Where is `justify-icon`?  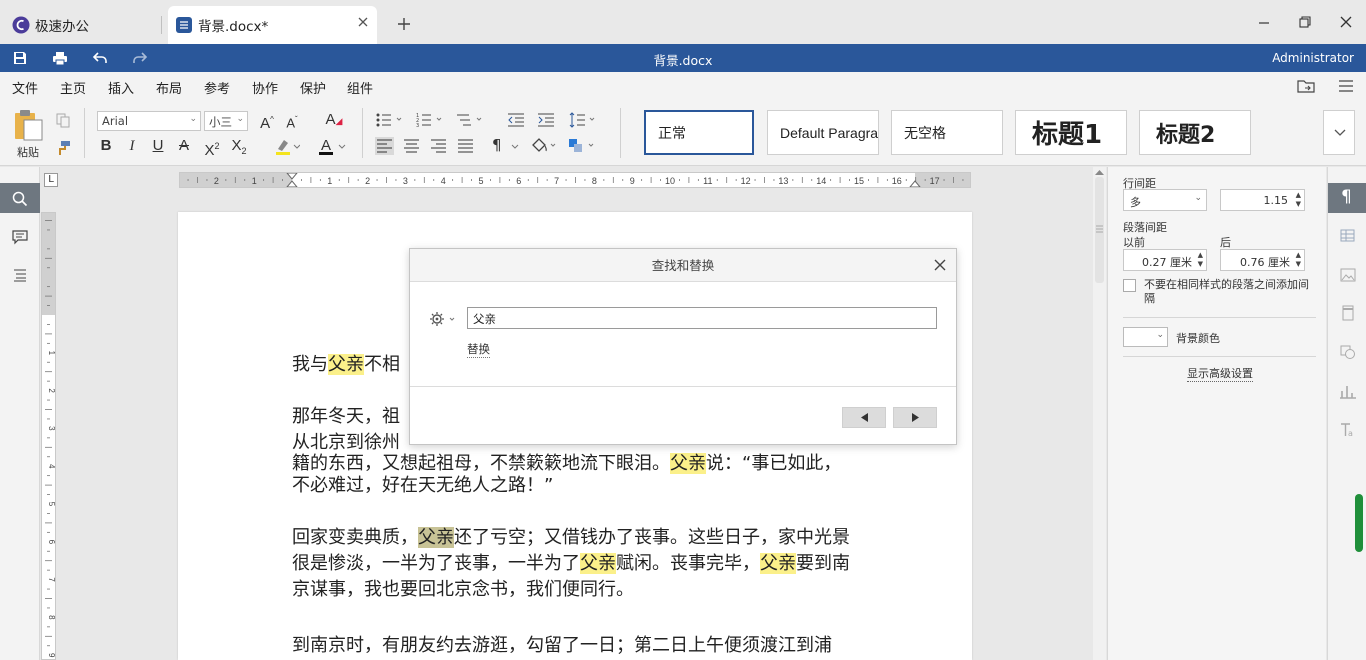
justify-icon is located at coordinates (465, 146).